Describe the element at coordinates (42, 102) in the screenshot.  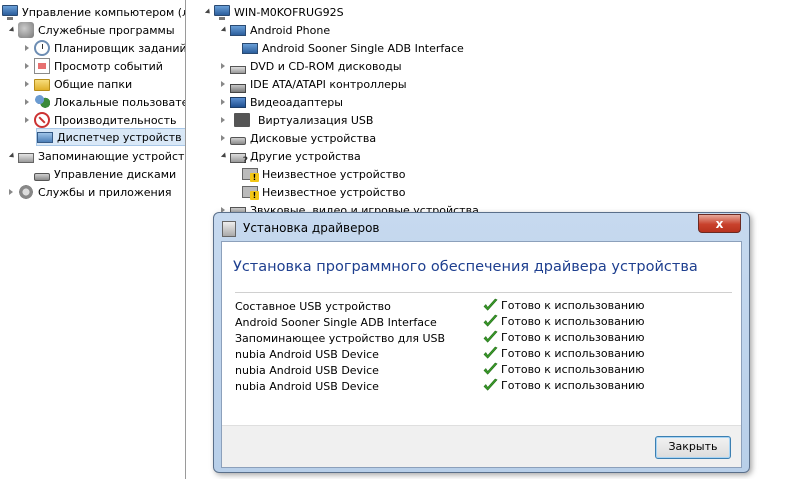
I see `users-icon` at that location.